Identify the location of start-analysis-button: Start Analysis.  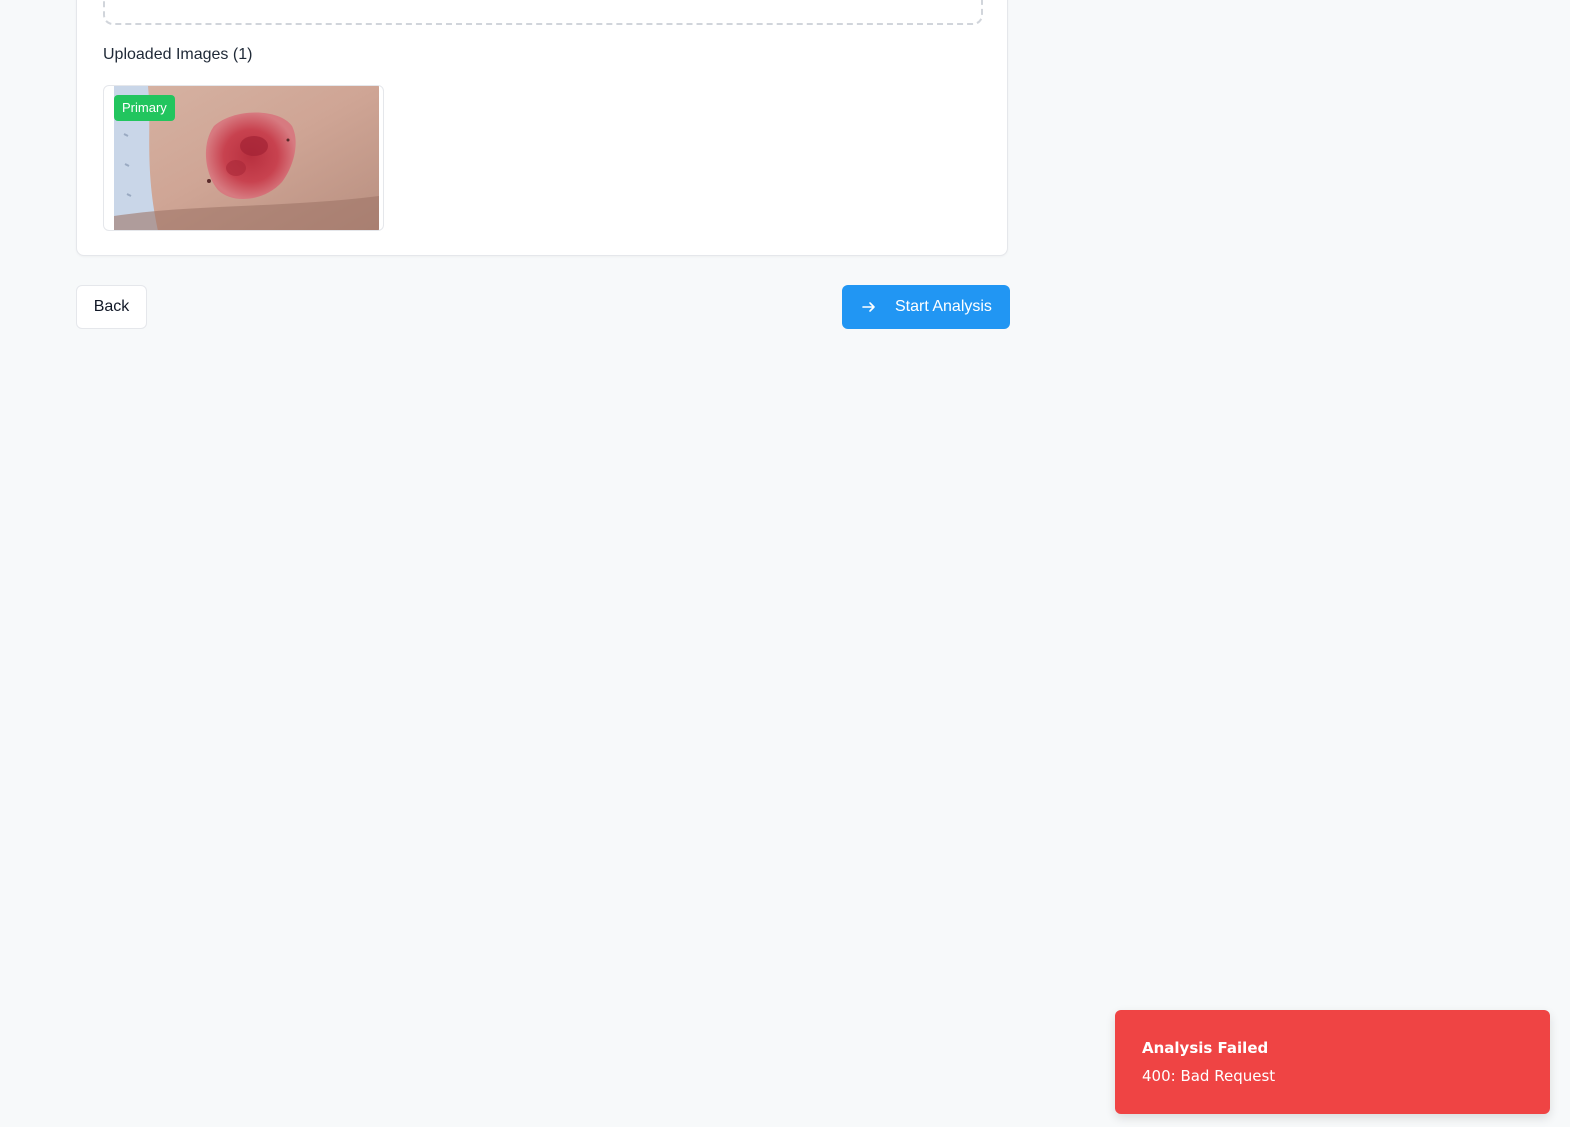
(926, 307).